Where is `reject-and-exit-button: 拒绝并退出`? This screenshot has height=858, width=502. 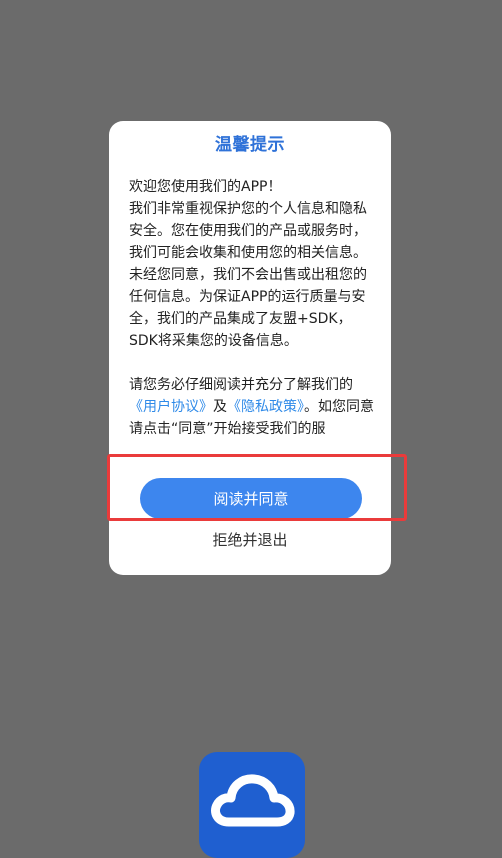
reject-and-exit-button: 拒绝并退出 is located at coordinates (250, 540).